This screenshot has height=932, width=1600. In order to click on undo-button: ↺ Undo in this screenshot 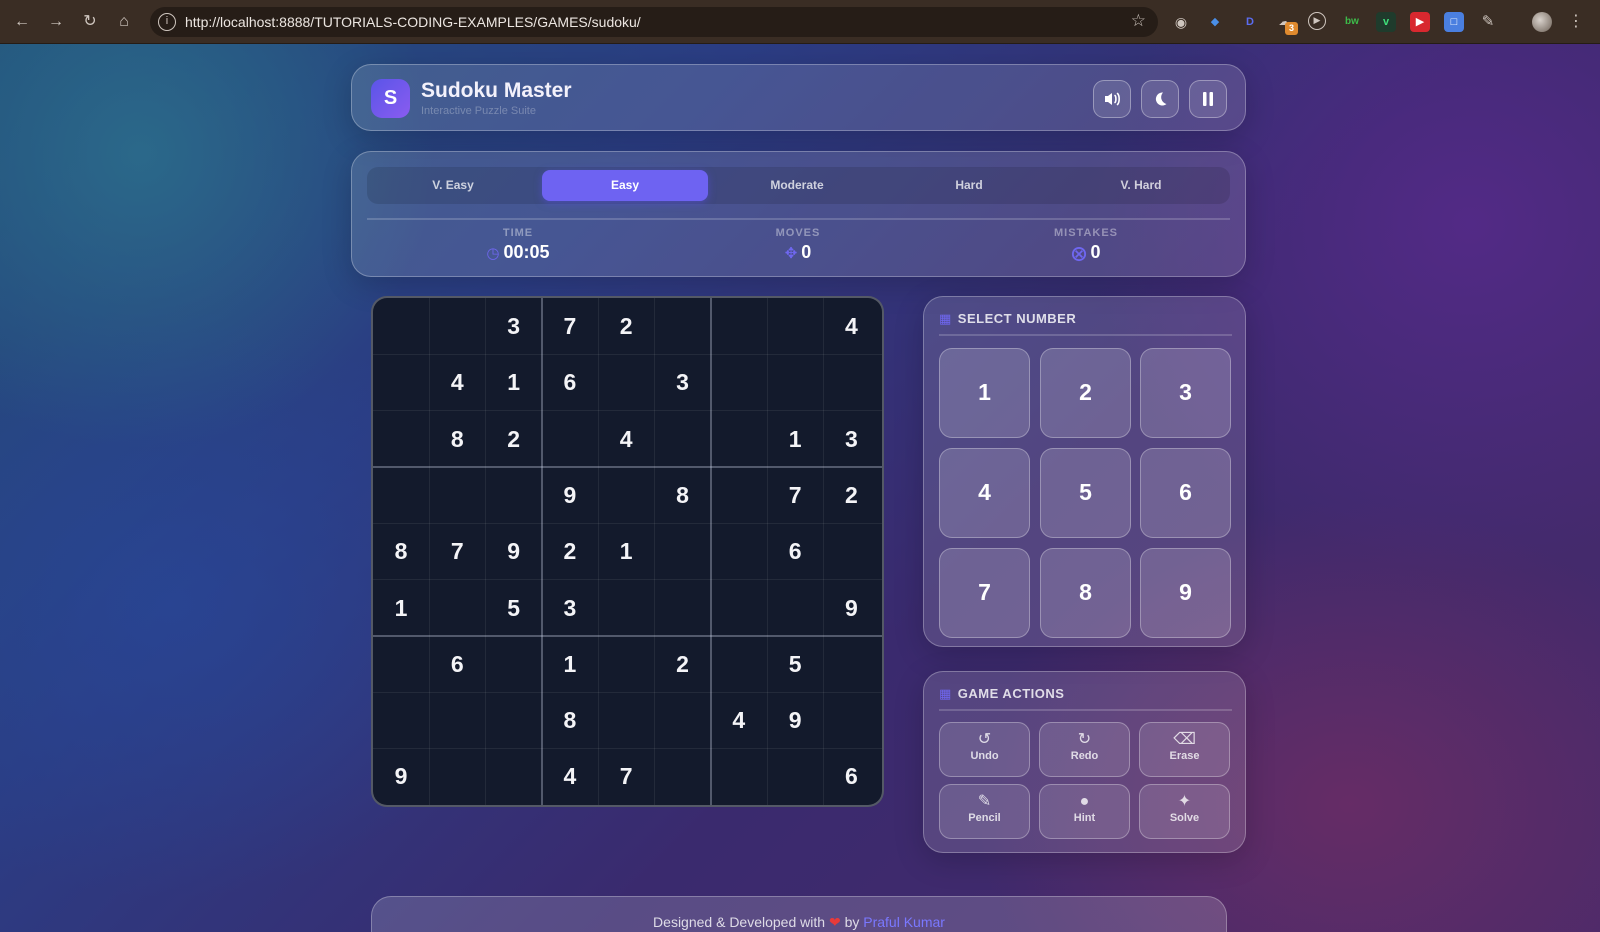, I will do `click(984, 749)`.